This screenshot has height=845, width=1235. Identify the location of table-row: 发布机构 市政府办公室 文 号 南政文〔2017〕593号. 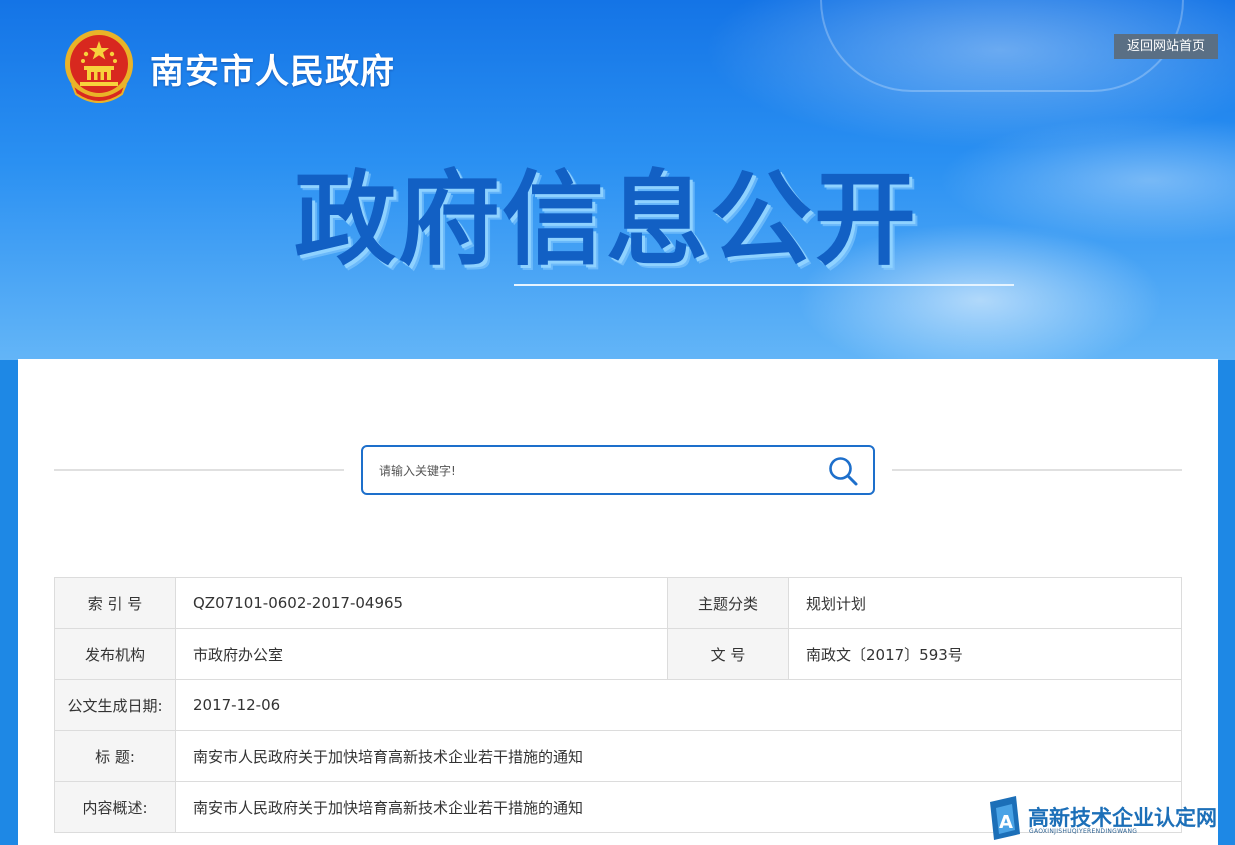
(618, 654).